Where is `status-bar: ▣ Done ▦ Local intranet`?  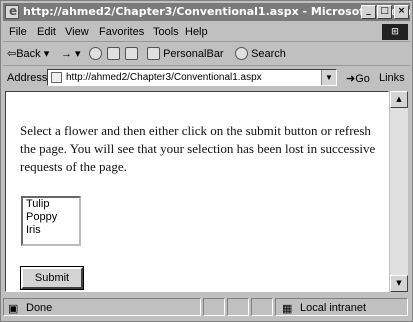 status-bar: ▣ Done ▦ Local intranet is located at coordinates (206, 307).